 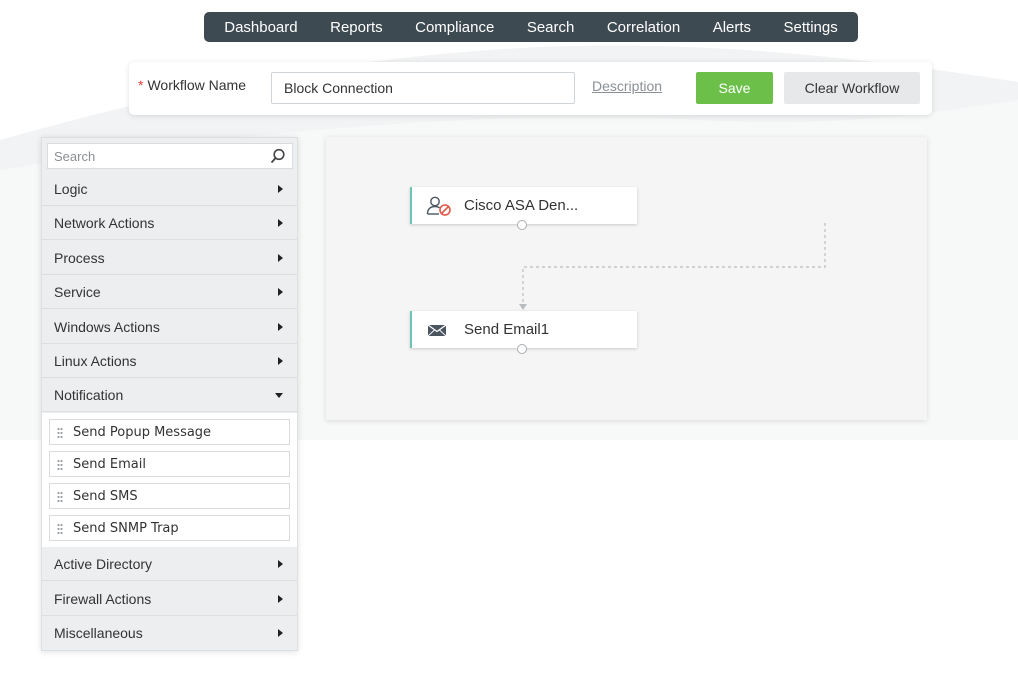 I want to click on sidebar-item-label: Miscellaneous, so click(x=98, y=633).